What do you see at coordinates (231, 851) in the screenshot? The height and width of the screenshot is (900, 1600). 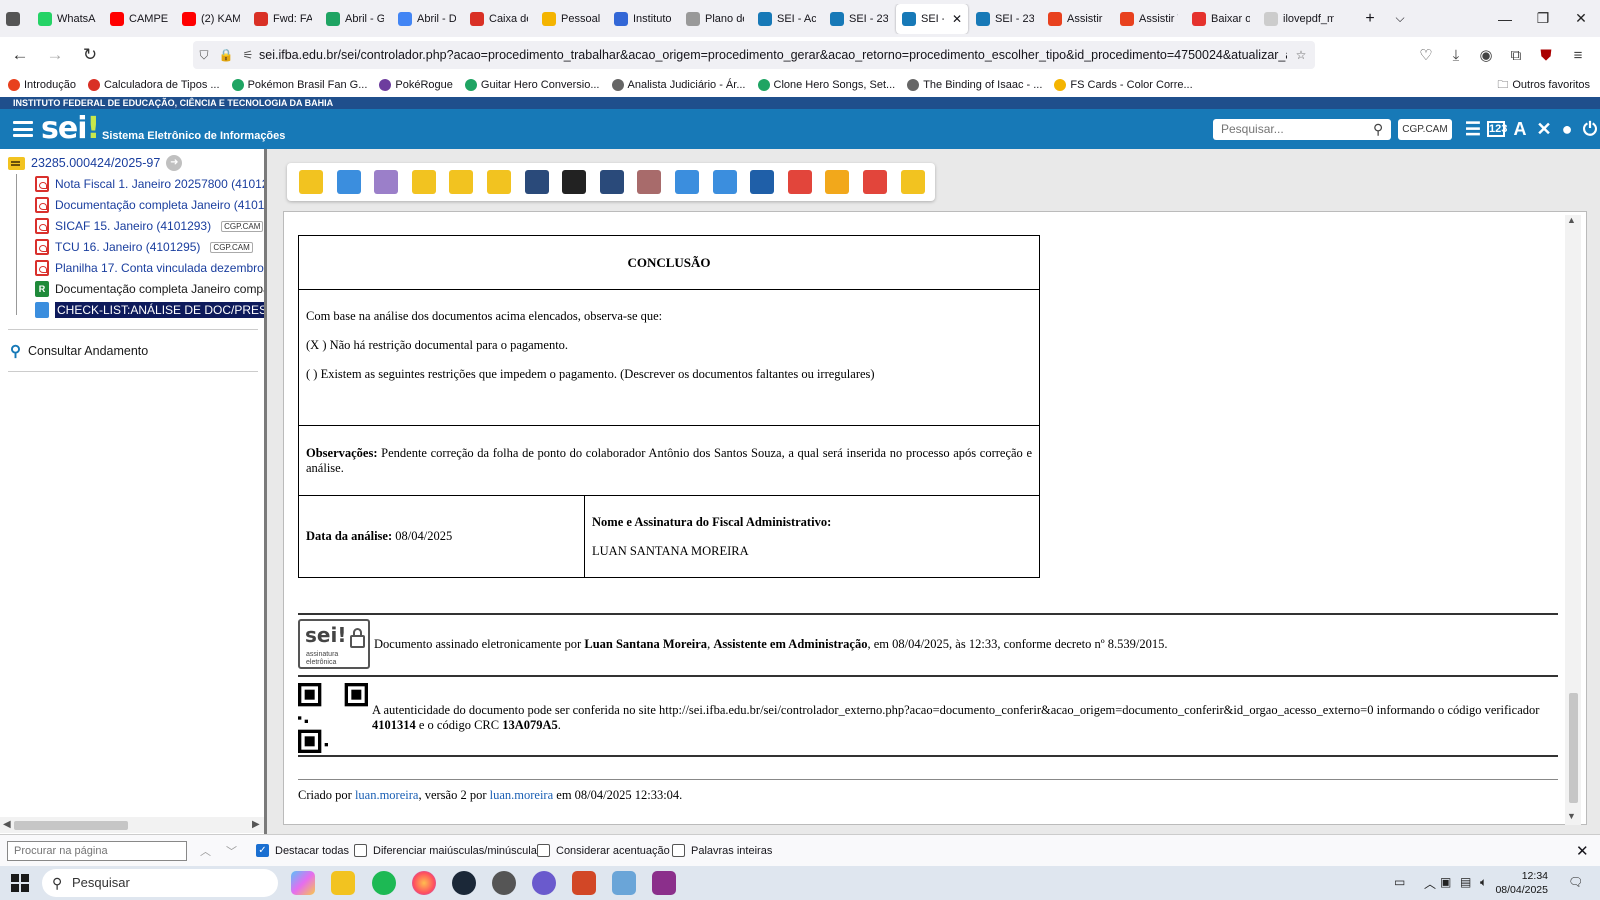 I see `find-next-icon: ﹀` at bounding box center [231, 851].